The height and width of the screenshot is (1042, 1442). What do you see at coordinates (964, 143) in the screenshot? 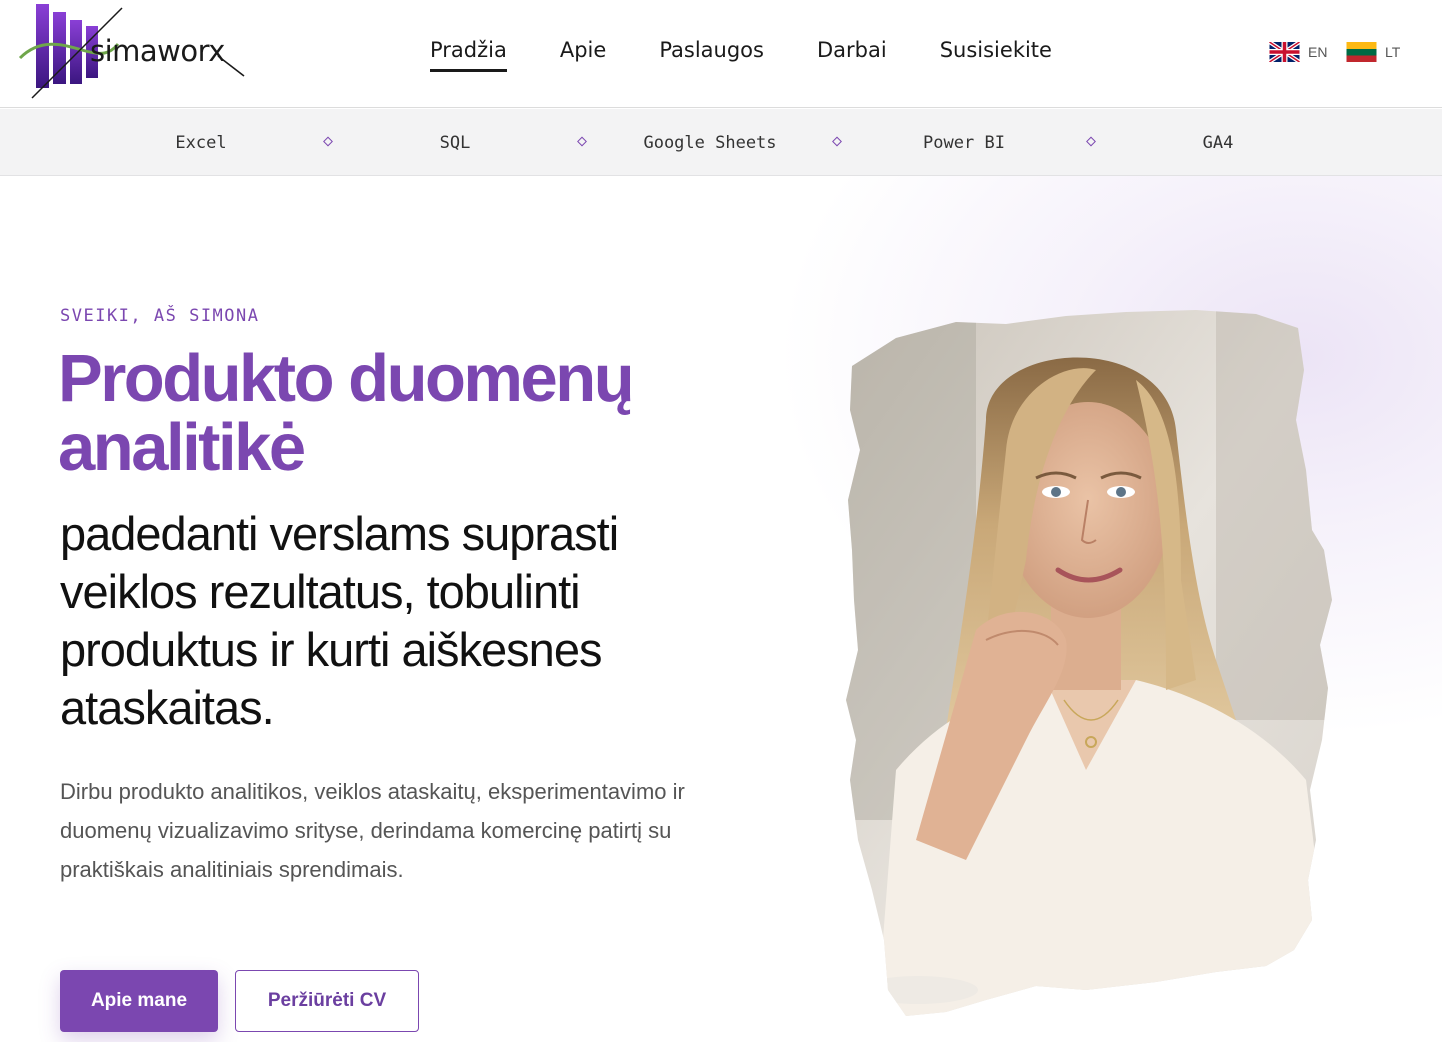
I see `skill-power-bi: Power BI` at bounding box center [964, 143].